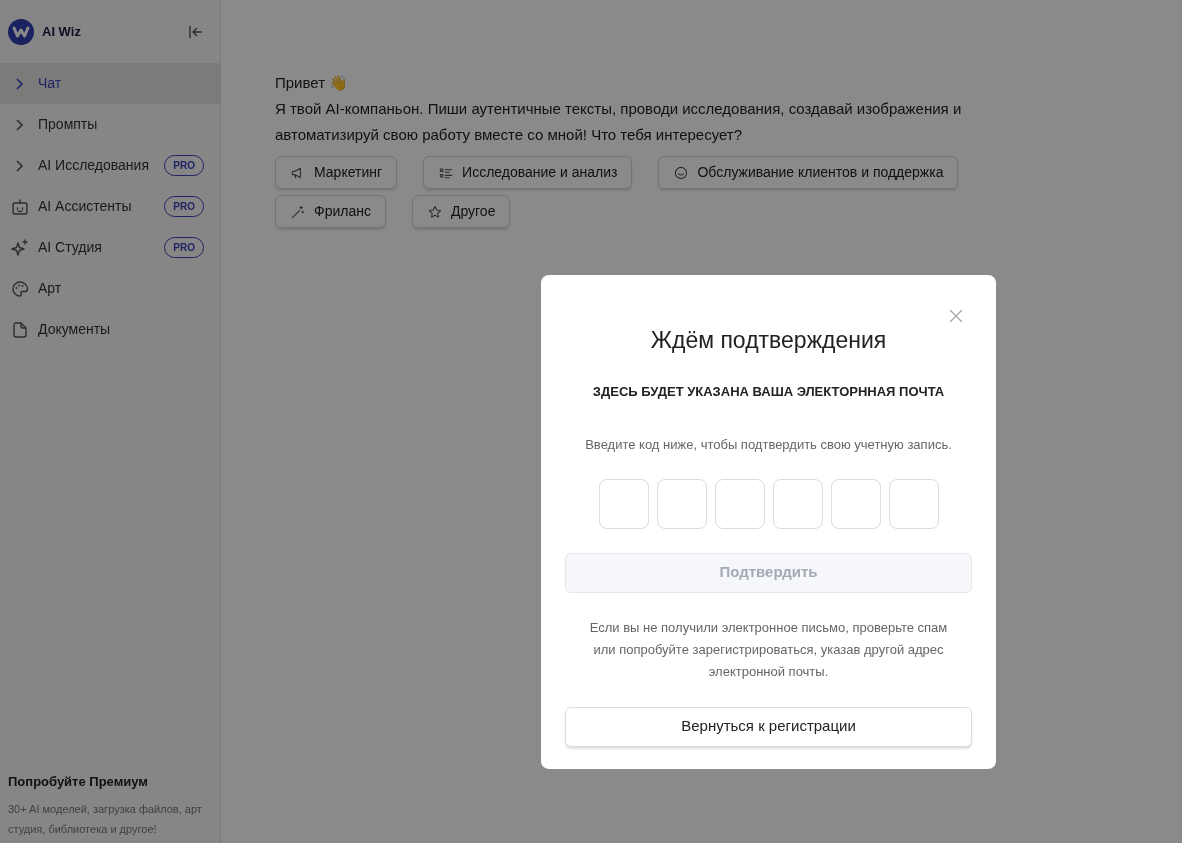 The image size is (1182, 843). Describe the element at coordinates (20, 288) in the screenshot. I see `palette-icon` at that location.